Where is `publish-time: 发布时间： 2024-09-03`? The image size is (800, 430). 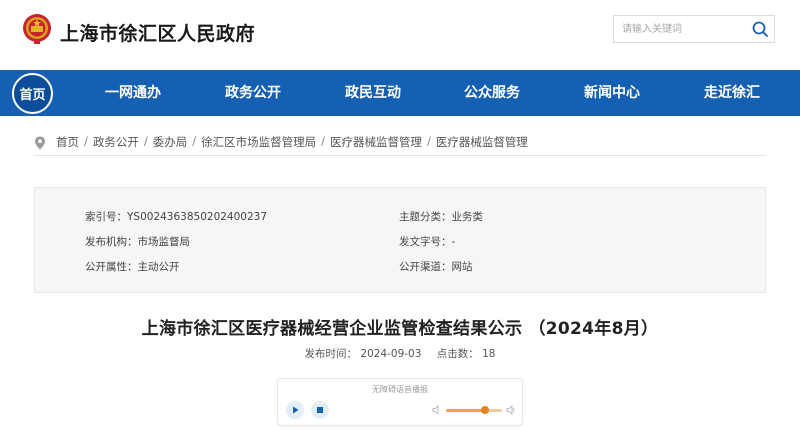 publish-time: 发布时间： 2024-09-03 is located at coordinates (363, 354).